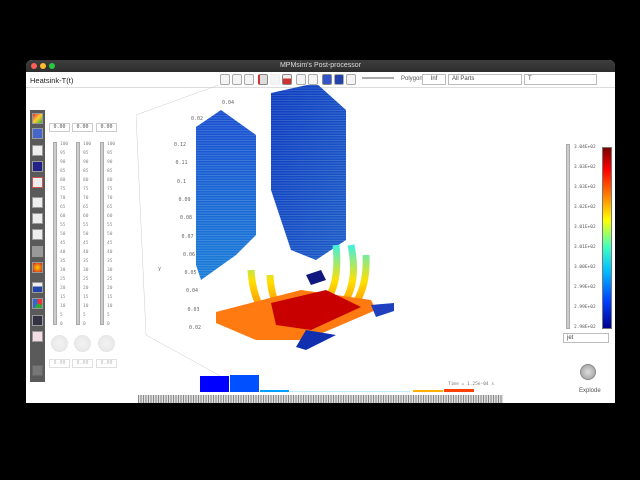 This screenshot has height=480, width=640. Describe the element at coordinates (275, 79) in the screenshot. I see `grid-icon` at that location.